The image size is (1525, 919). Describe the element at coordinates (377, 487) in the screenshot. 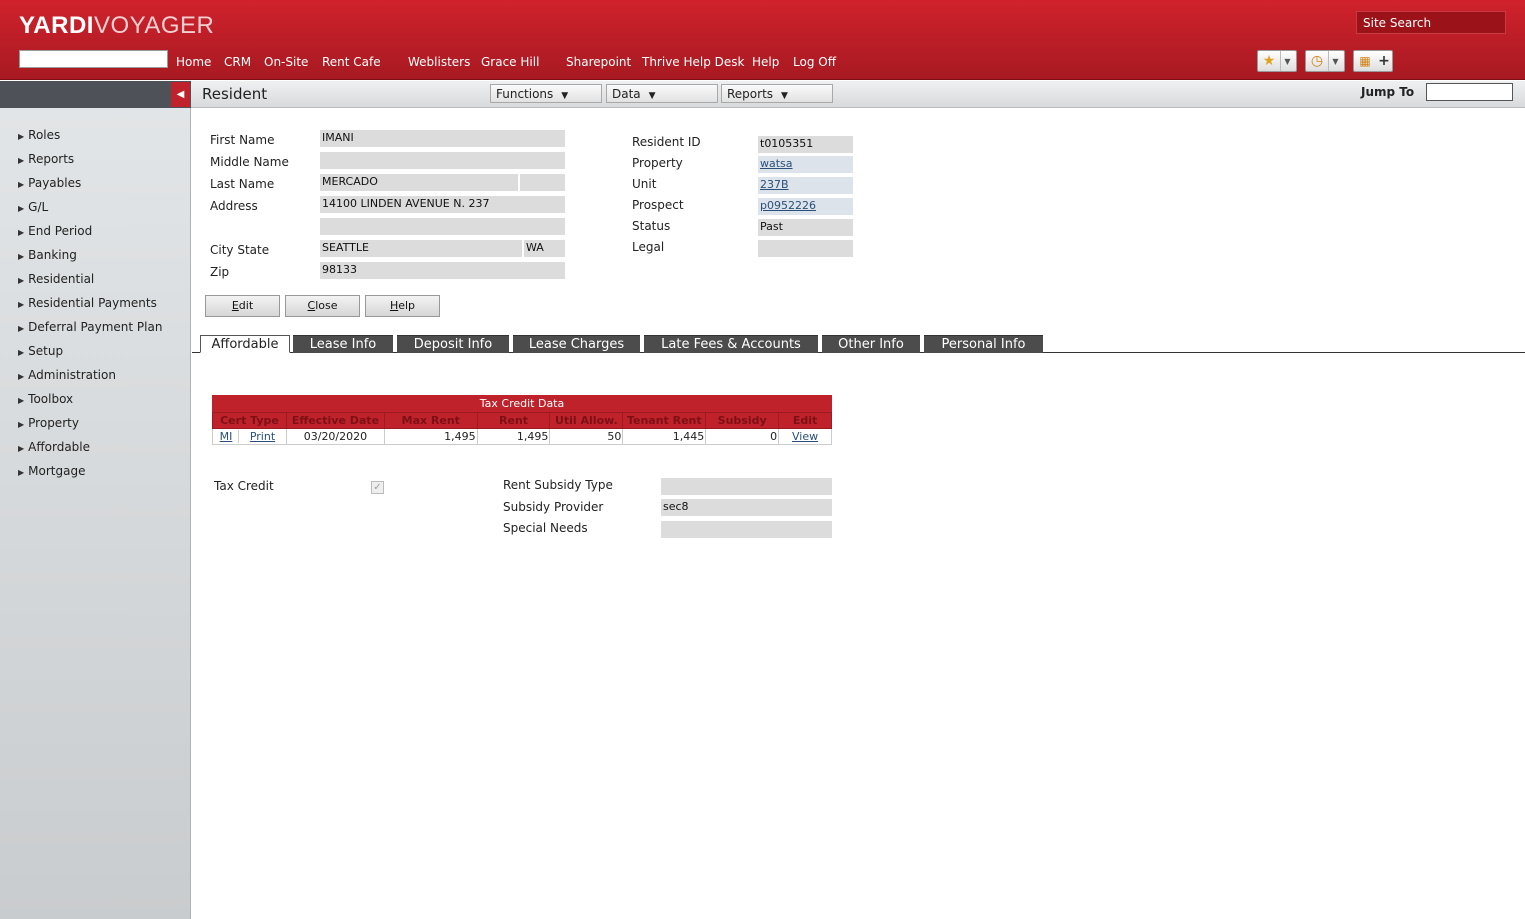

I see `tax-credit-checkbox: ✓` at that location.